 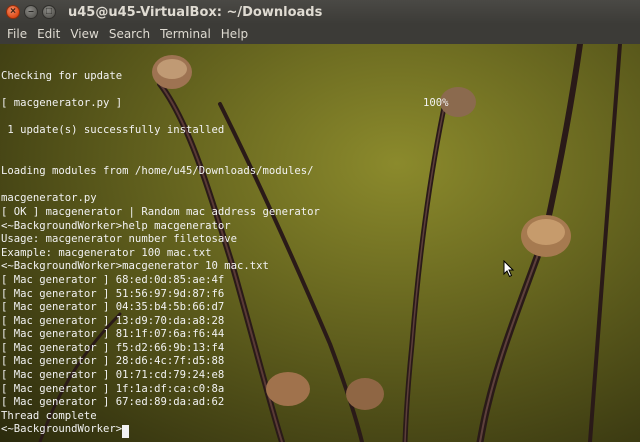 What do you see at coordinates (116, 225) in the screenshot?
I see `output-line: <~BackgroundWorker>help macgenerator` at bounding box center [116, 225].